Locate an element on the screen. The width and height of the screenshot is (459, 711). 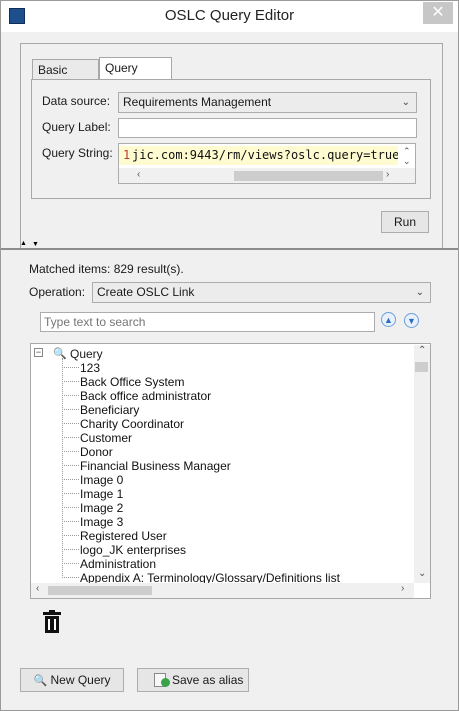
tree-item: Administration is located at coordinates (118, 564).